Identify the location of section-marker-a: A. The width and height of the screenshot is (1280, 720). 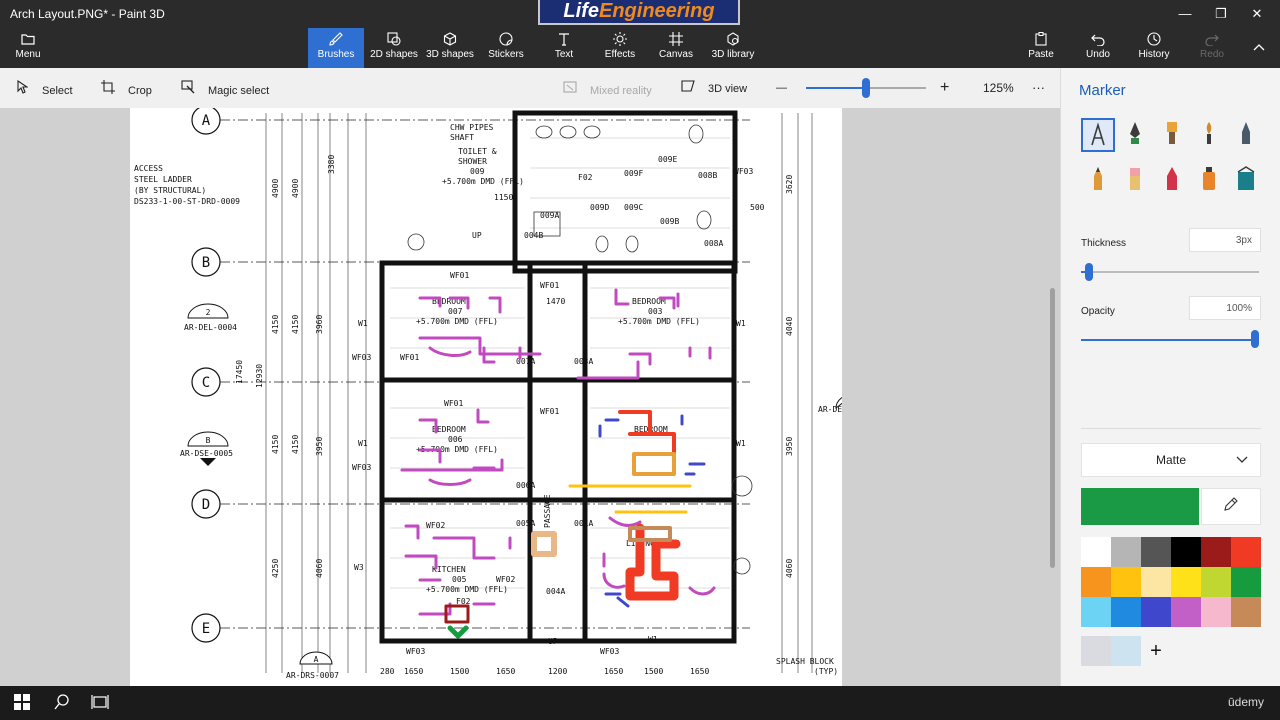
(316, 659).